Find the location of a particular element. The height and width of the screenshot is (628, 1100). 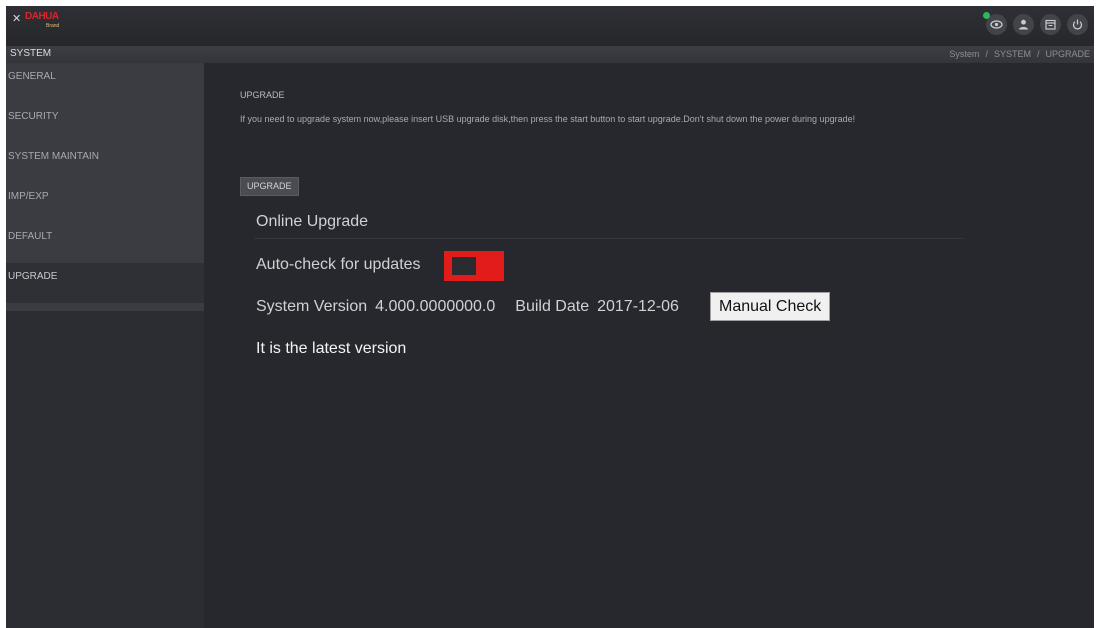

breadcrumb-item-current: UPGRADE is located at coordinates (1067, 54).